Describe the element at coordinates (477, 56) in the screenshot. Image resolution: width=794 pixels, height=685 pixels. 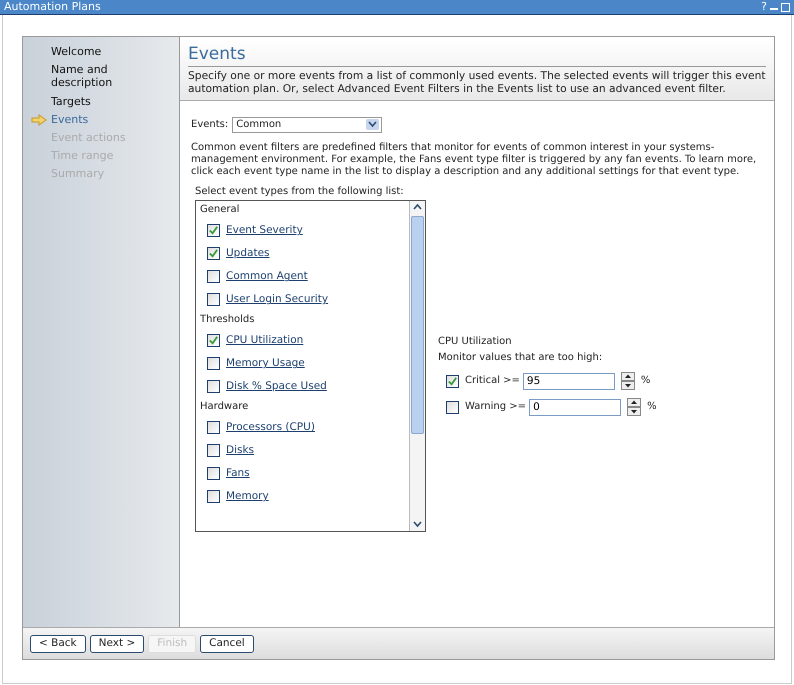
I see `page-title: Events` at that location.